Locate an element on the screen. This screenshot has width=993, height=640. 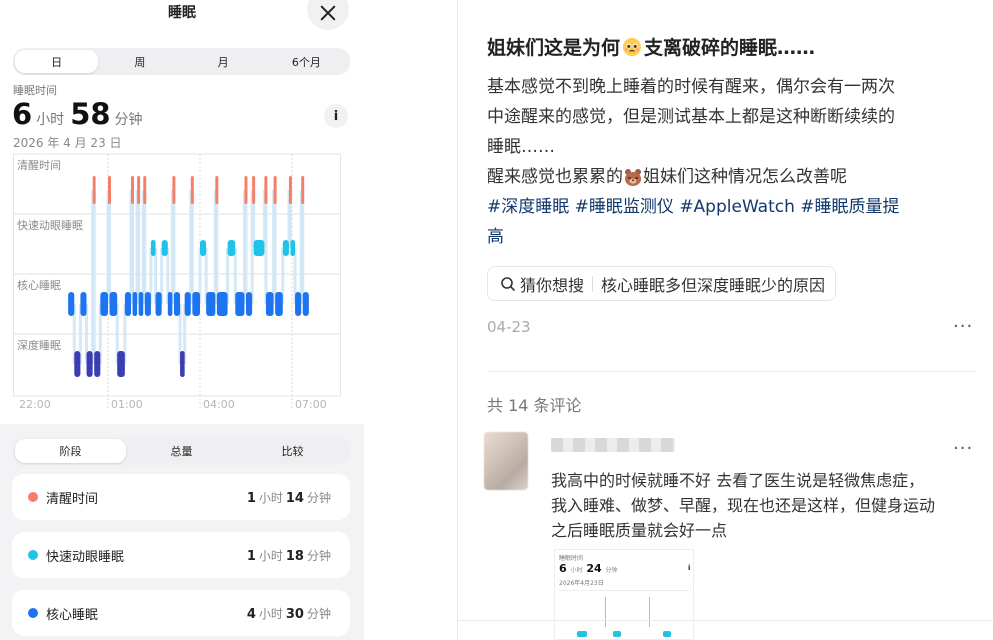
tag-sleep-quality: #睡眠质量提 is located at coordinates (849, 207).